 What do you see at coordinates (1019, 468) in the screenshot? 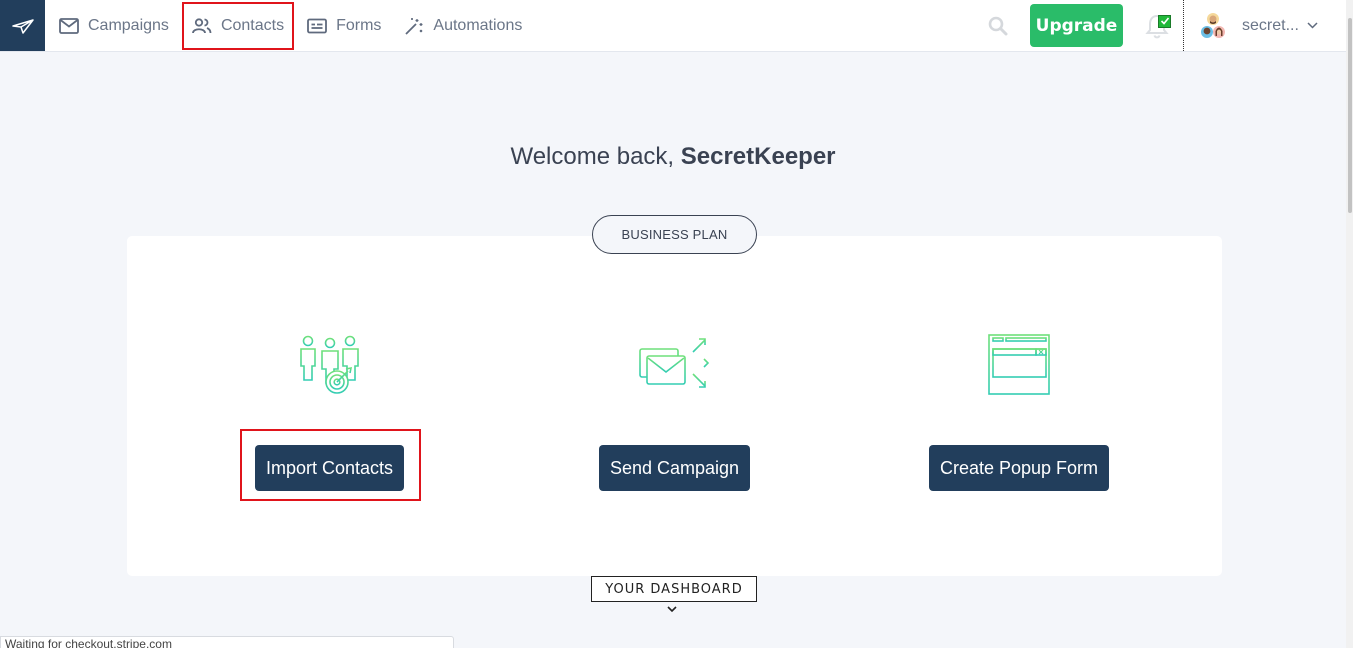
I see `create-popup-form-button: Create Popup Form` at bounding box center [1019, 468].